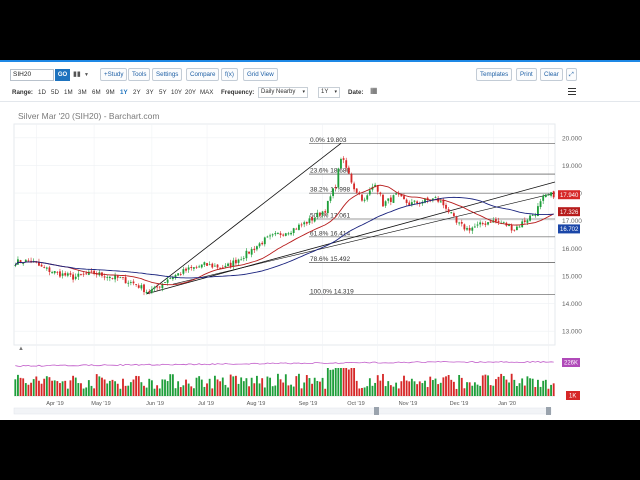 This screenshot has height=480, width=640. What do you see at coordinates (77, 74) in the screenshot?
I see `bar-type-icon: ▮▮` at bounding box center [77, 74].